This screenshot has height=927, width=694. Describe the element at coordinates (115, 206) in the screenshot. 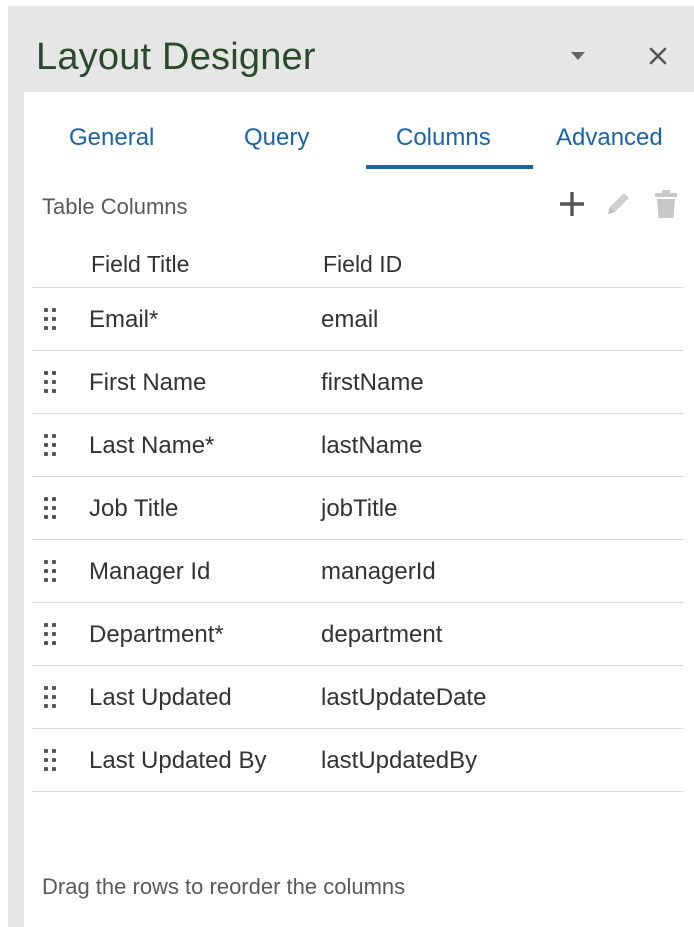

I see `table-columns-label: Table Columns` at that location.